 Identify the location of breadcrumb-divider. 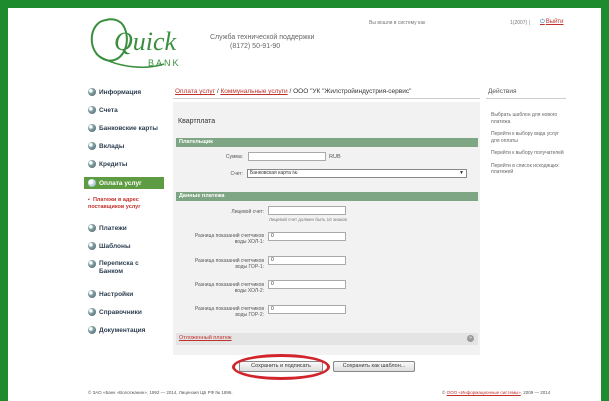
(326, 98).